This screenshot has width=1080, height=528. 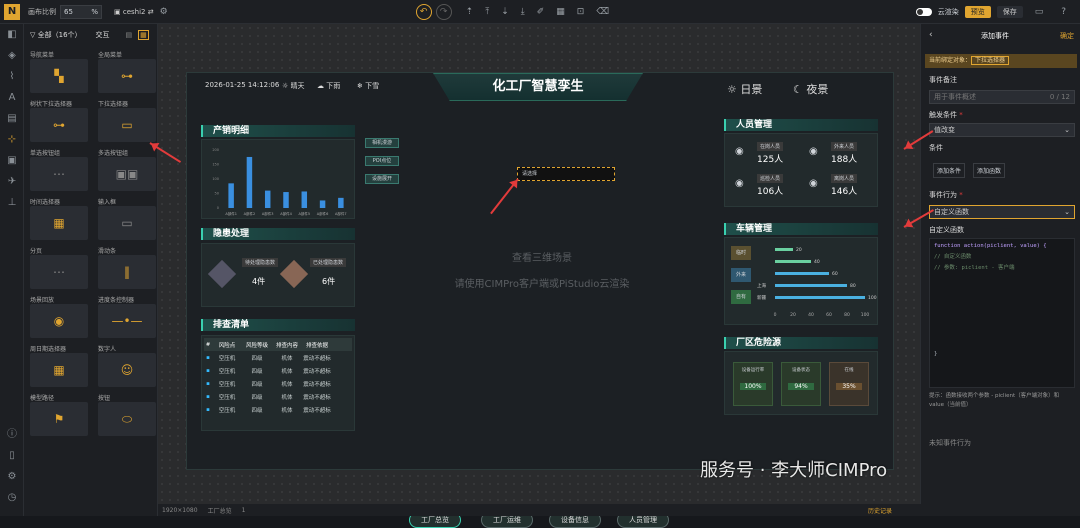 I want to click on filter-icon: ▽, so click(x=34, y=35).